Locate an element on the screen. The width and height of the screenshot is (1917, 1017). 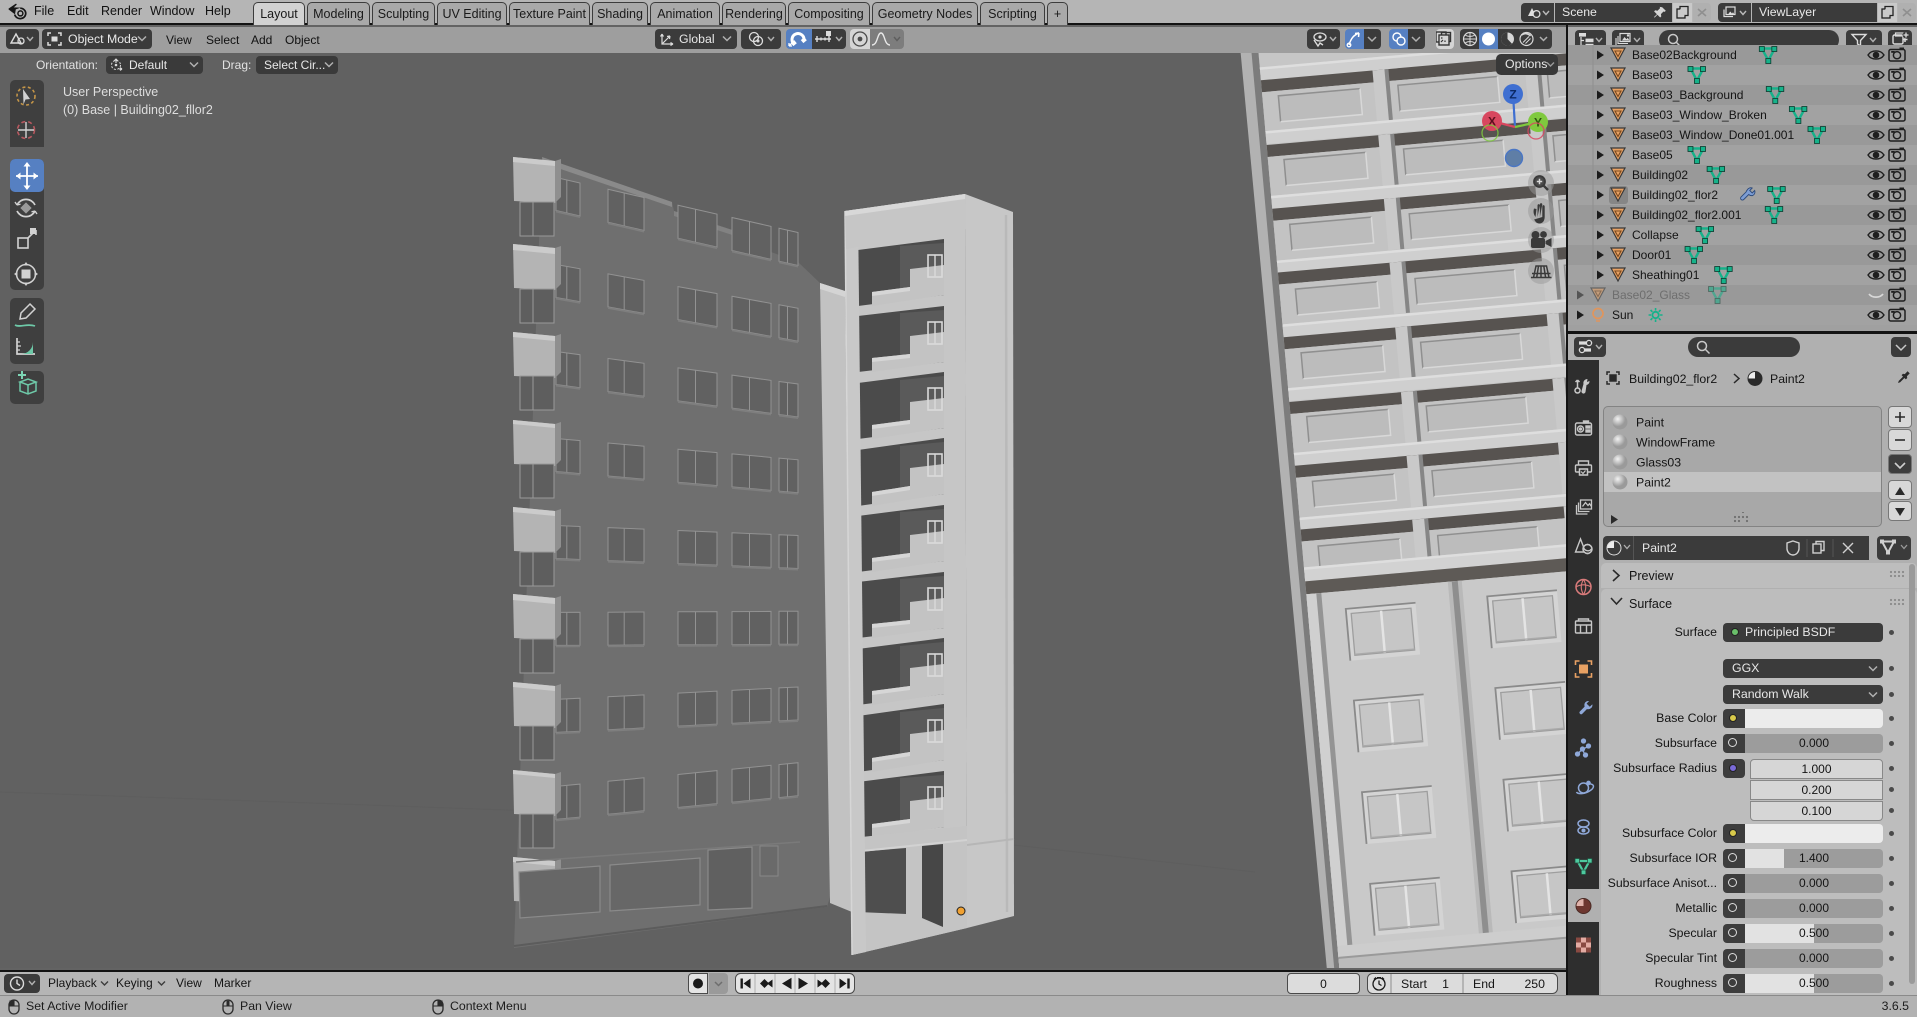
svg-text: Z is located at coordinates (1512, 95).